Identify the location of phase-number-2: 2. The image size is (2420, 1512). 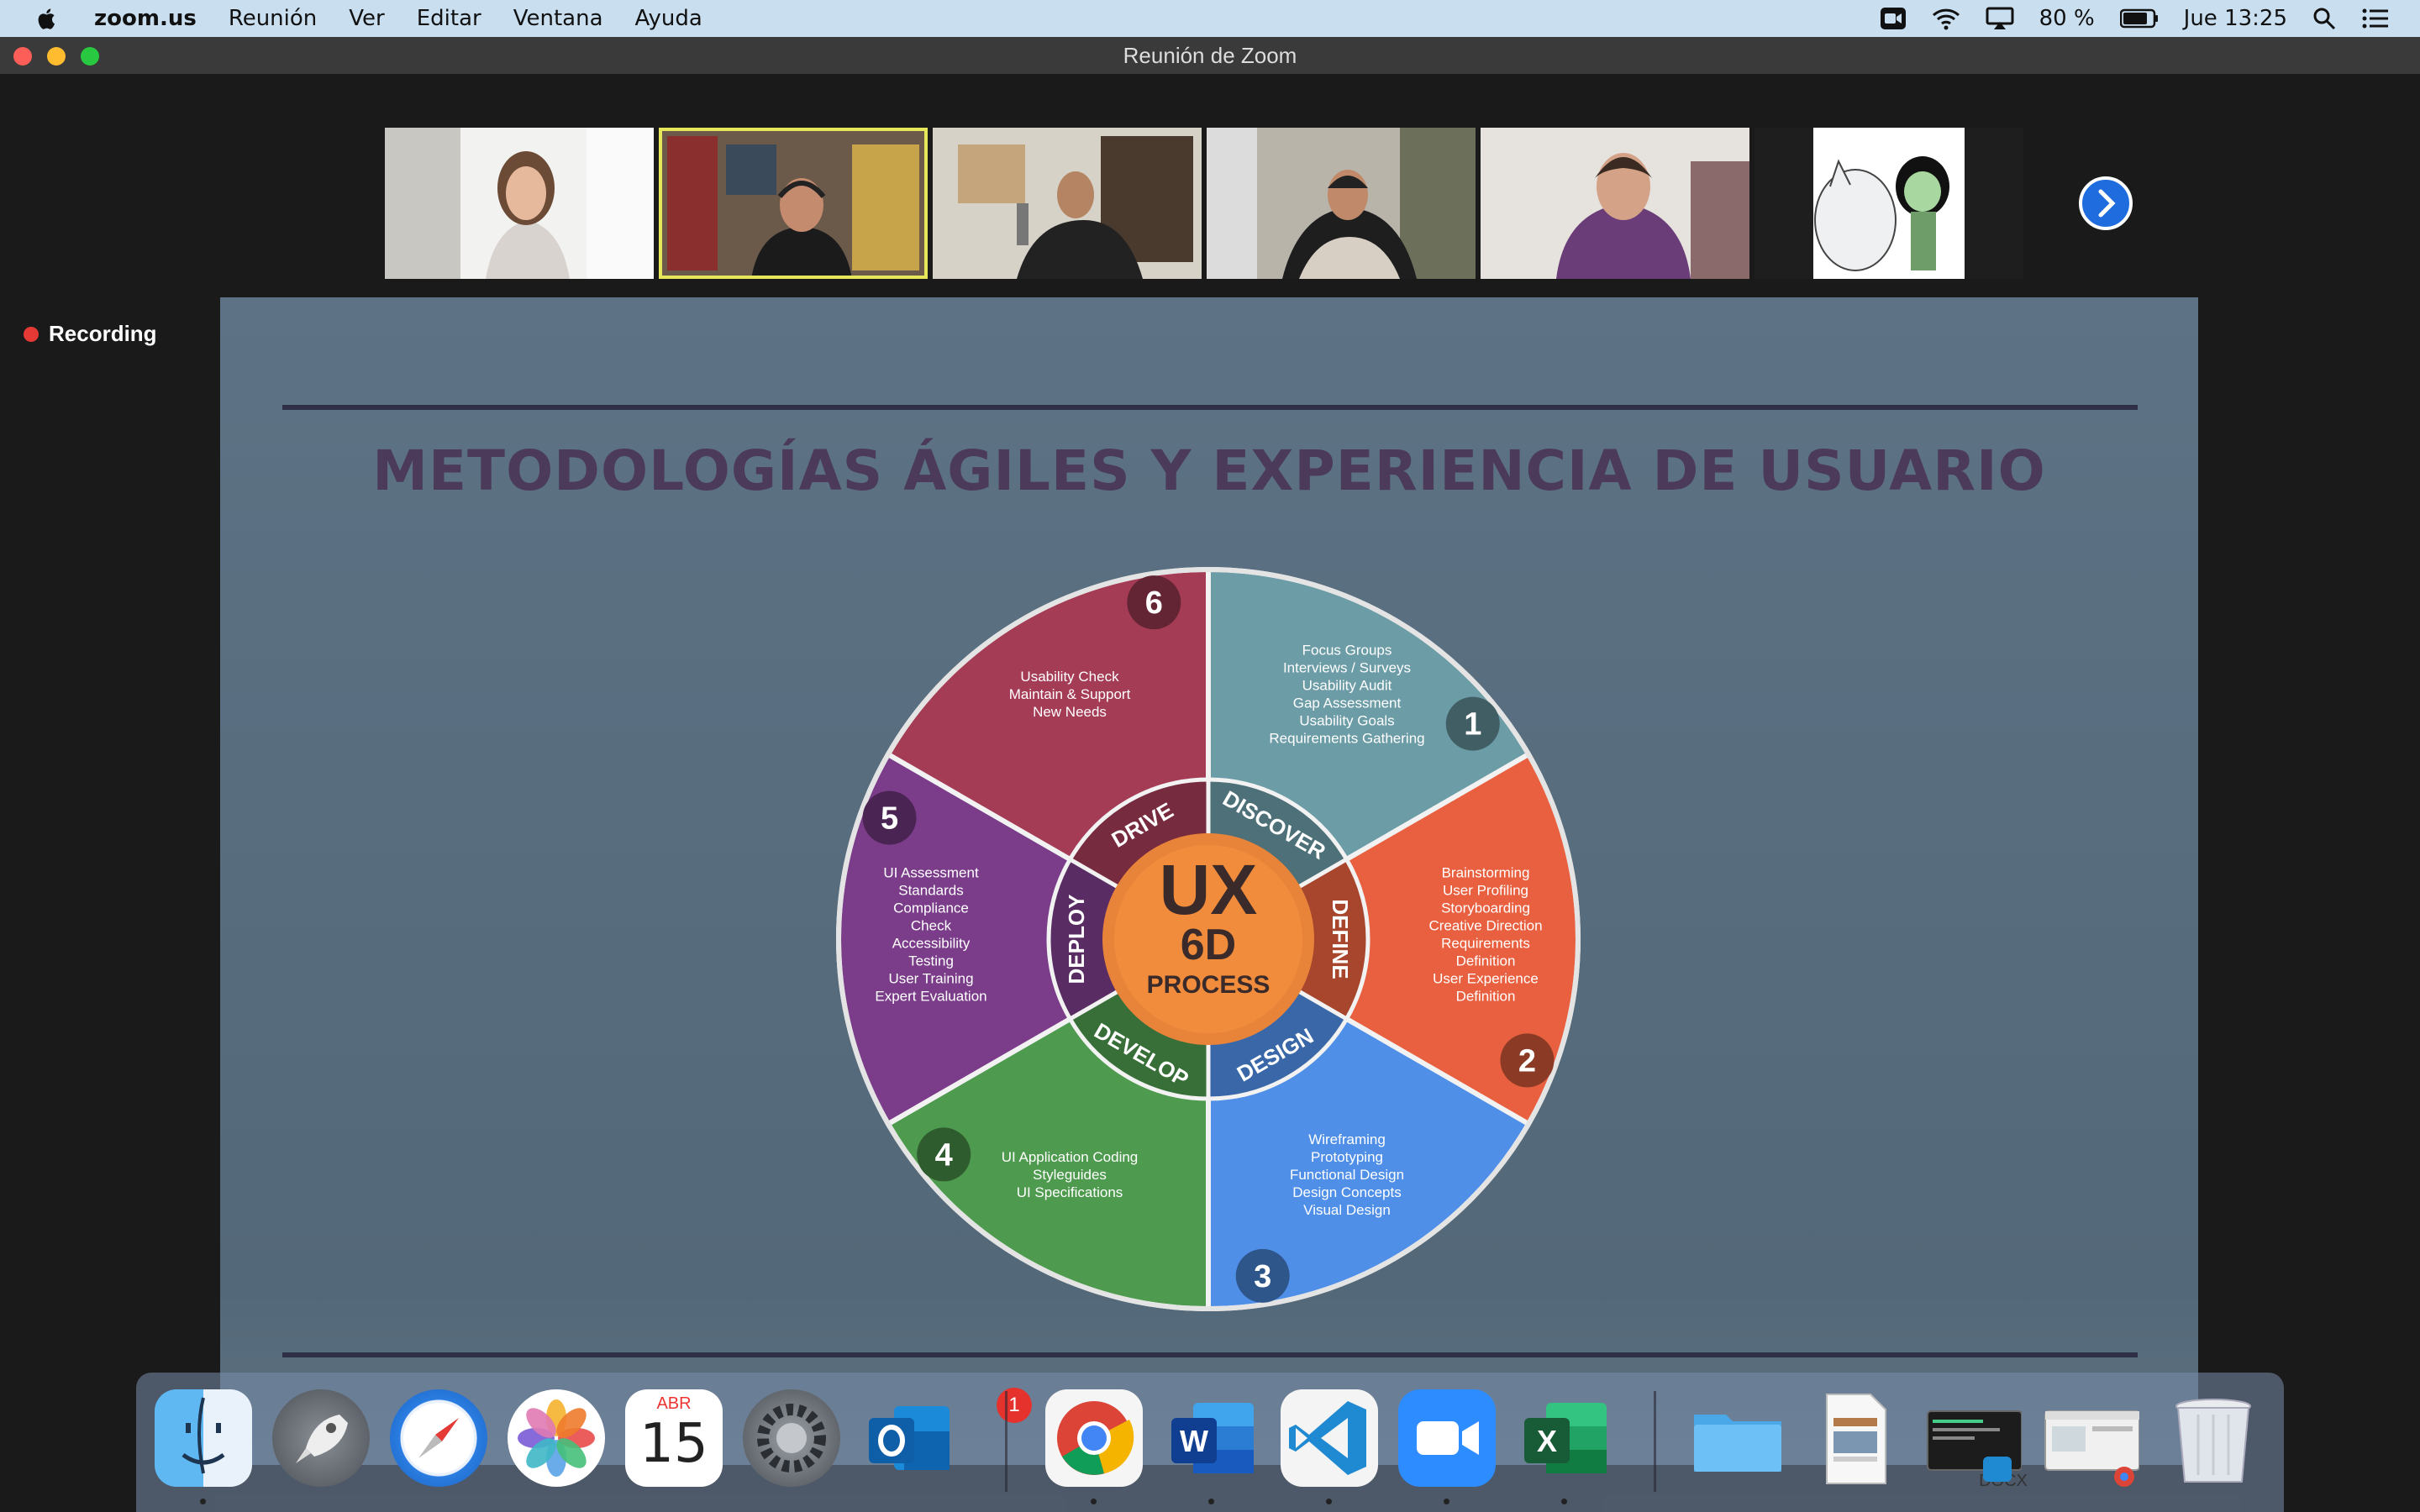
(1527, 1061).